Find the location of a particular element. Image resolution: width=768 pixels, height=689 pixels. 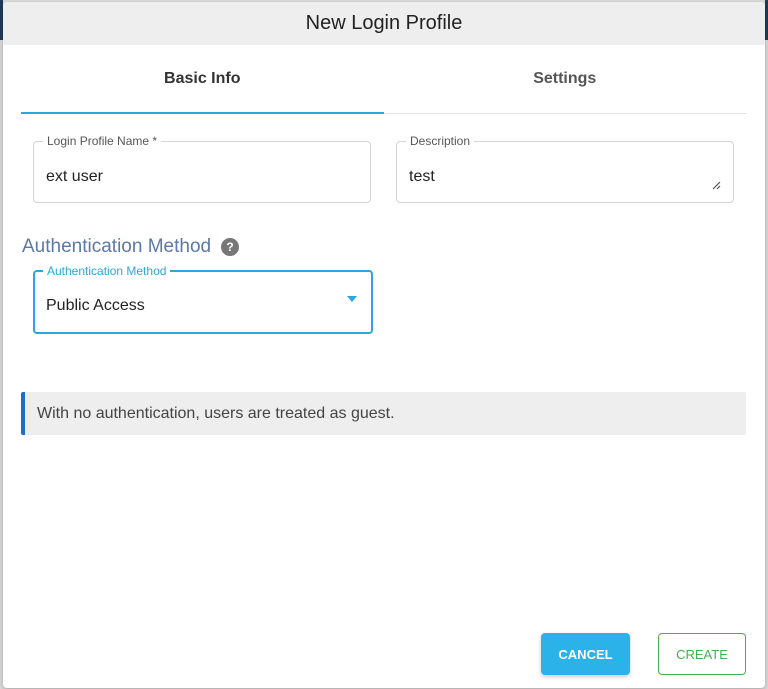

tab-bar: Basic Info Settings is located at coordinates (383, 79).